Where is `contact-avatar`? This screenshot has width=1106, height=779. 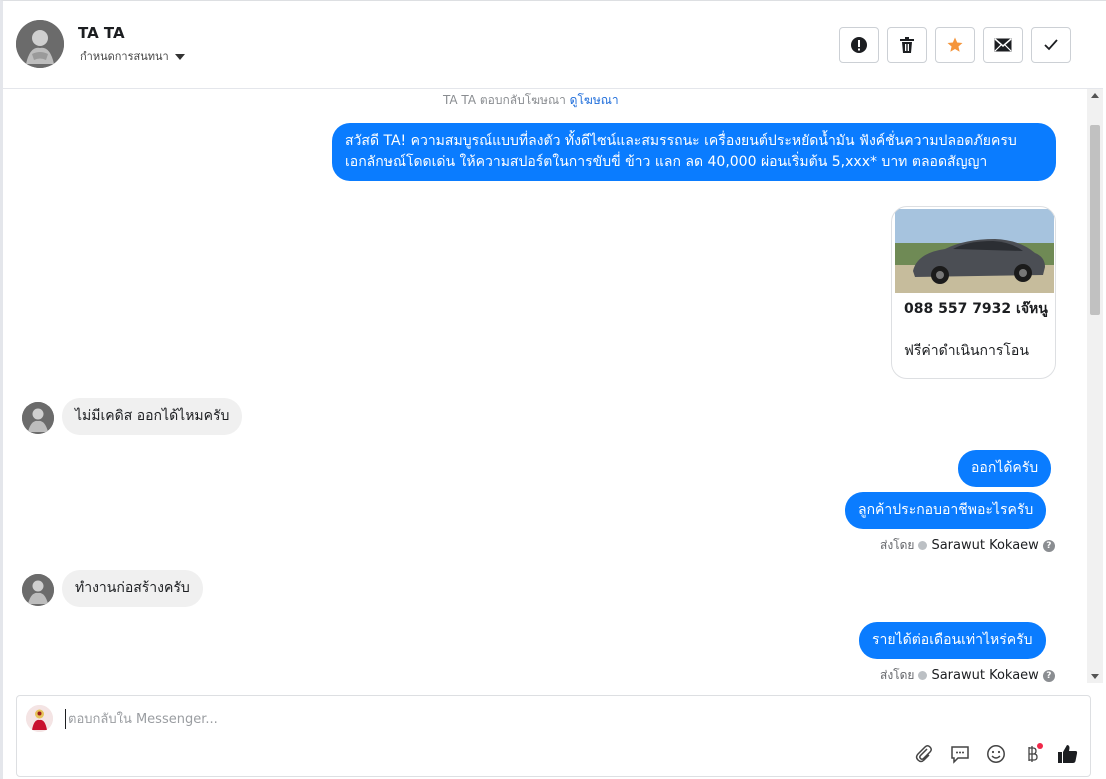
contact-avatar is located at coordinates (40, 44).